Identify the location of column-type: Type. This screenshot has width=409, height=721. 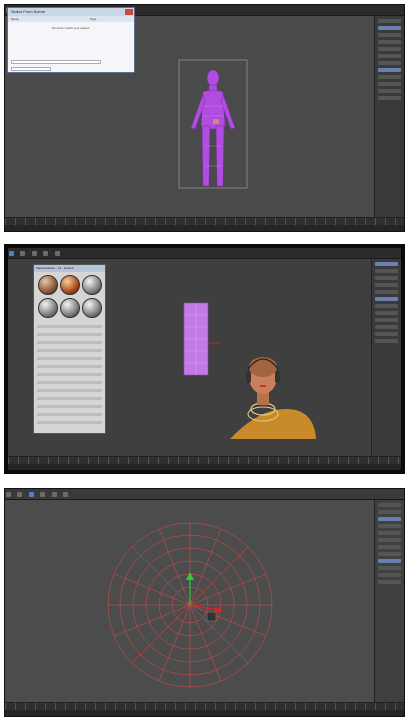
(93, 19).